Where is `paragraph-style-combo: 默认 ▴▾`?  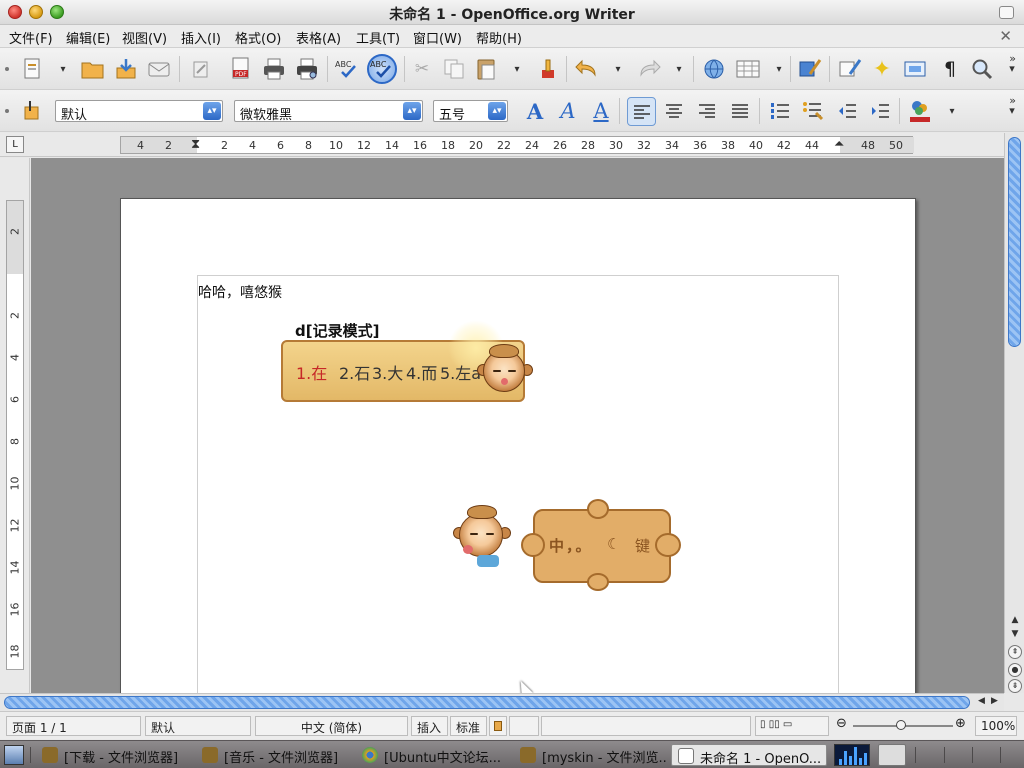
paragraph-style-combo: 默认 ▴▾ is located at coordinates (139, 111).